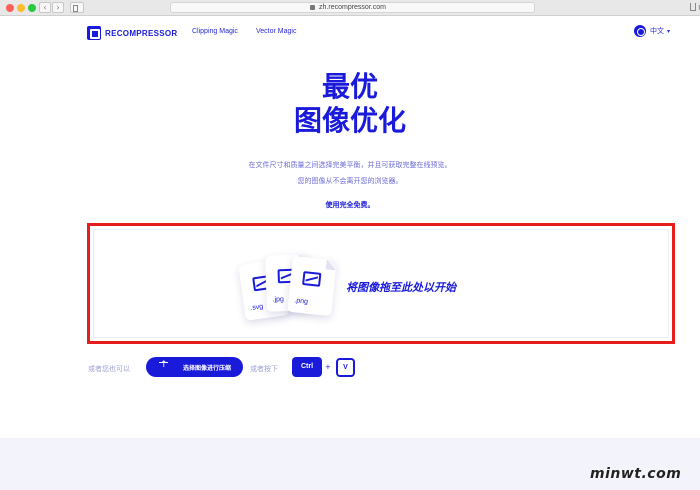 The width and height of the screenshot is (700, 490). I want to click on browser-toolbar: ‹ › zh.recompressor.com ↻, so click(350, 8).